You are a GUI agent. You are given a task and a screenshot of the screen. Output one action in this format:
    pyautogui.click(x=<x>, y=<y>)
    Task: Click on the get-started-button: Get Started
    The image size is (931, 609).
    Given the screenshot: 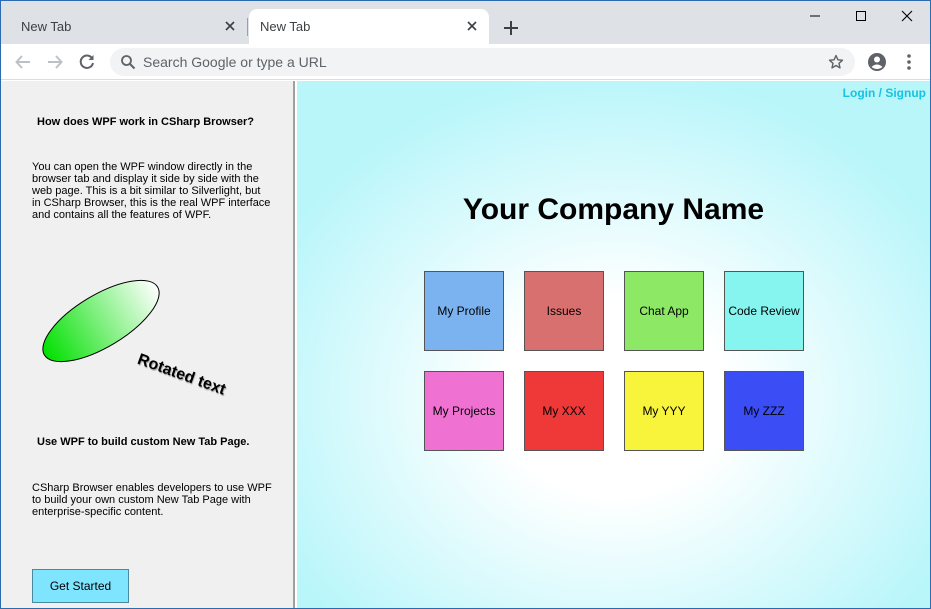 What is the action you would take?
    pyautogui.click(x=80, y=586)
    